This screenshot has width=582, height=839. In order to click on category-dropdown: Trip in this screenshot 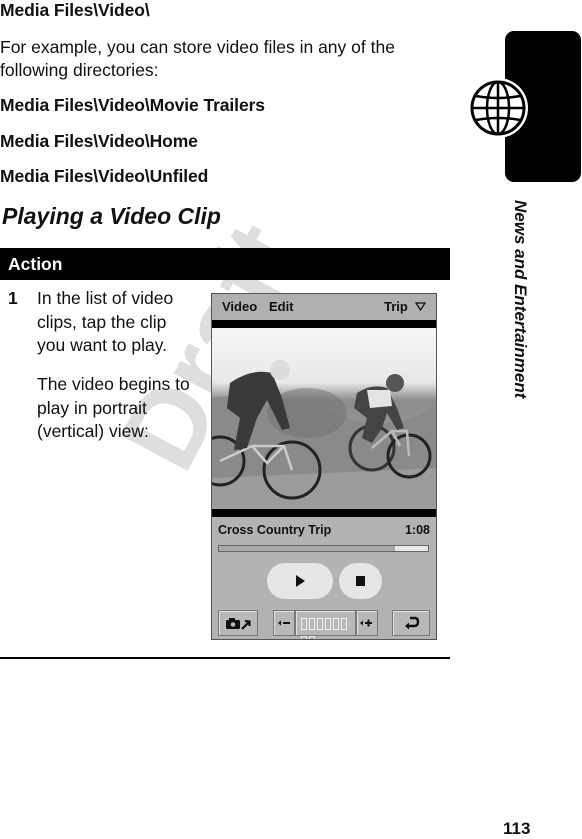, I will do `click(405, 306)`.